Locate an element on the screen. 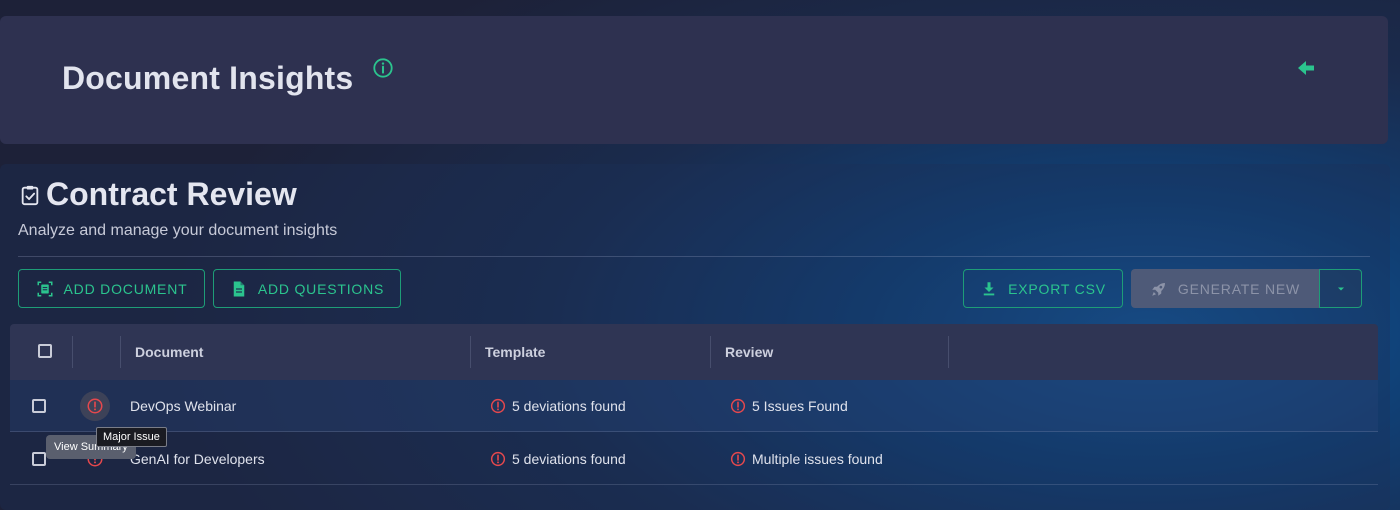  review-status-text: Multiple issues found is located at coordinates (817, 459).